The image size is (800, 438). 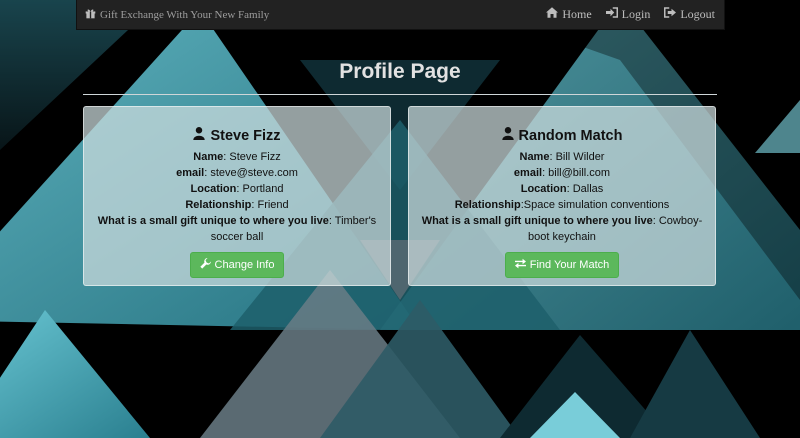 I want to click on match-name-value: : Bill Wilder, so click(x=577, y=157).